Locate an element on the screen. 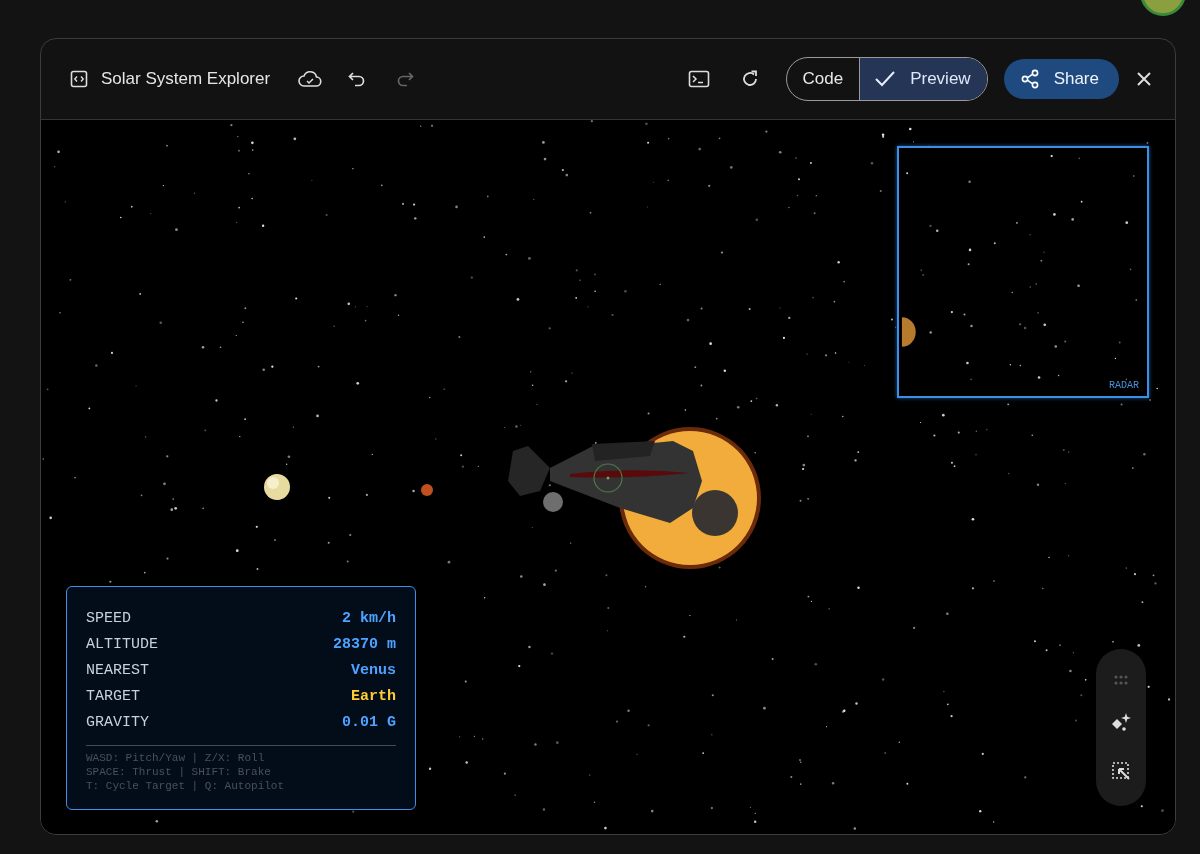 The image size is (1200, 854). controls-help-text: SPACE: Thrust | SHIFT: Brake is located at coordinates (179, 772).